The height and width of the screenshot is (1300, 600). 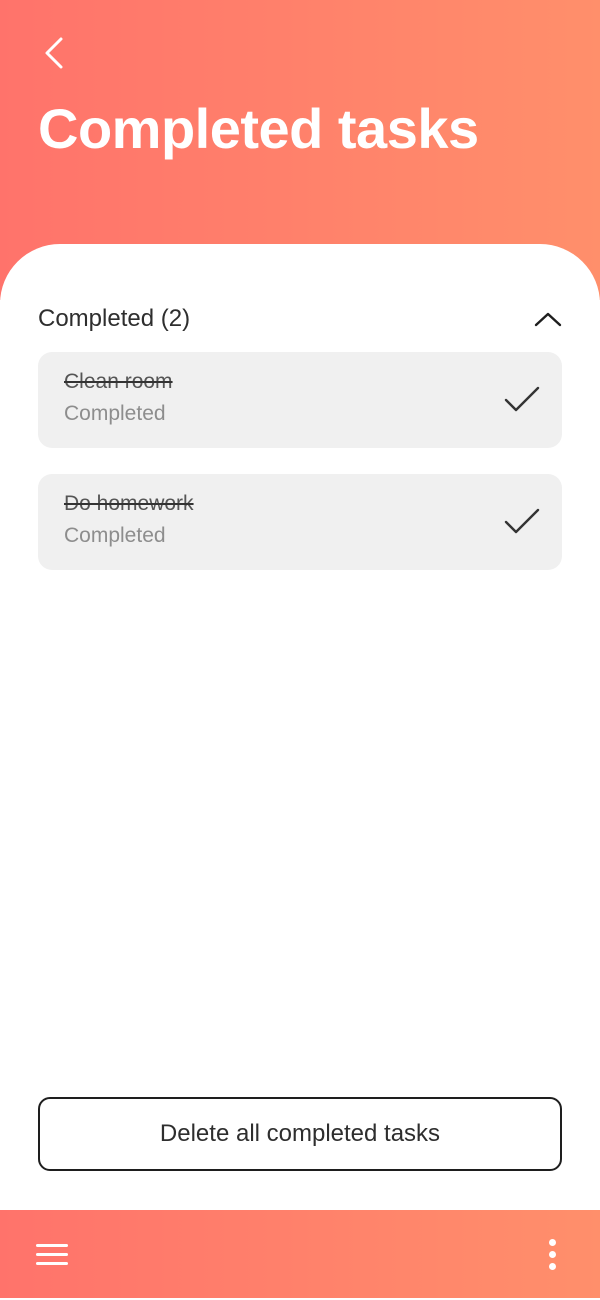 What do you see at coordinates (300, 1134) in the screenshot?
I see `delete-all-completed-button: Delete all completed tasks` at bounding box center [300, 1134].